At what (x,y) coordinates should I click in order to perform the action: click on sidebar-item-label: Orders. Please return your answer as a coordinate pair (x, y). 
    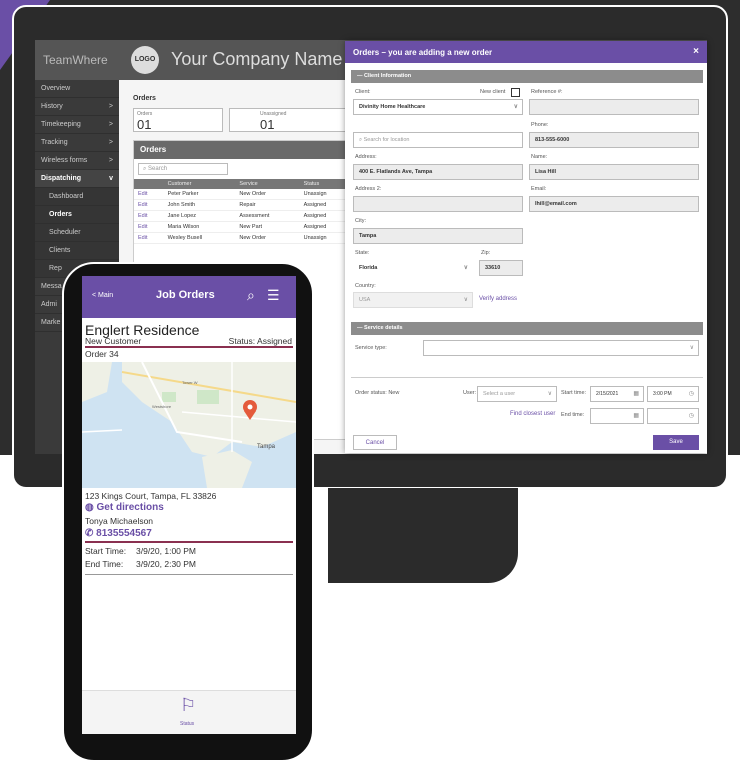
    Looking at the image, I should click on (60, 214).